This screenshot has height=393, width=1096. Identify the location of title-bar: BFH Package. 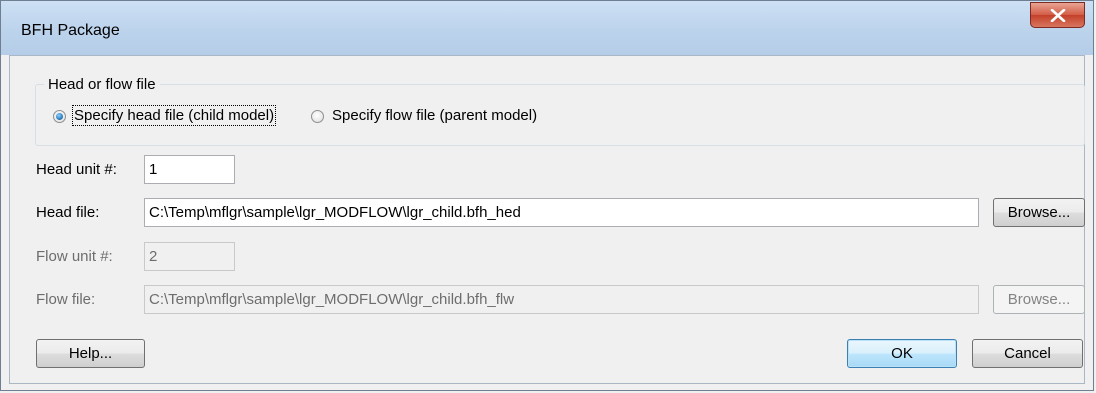
(547, 28).